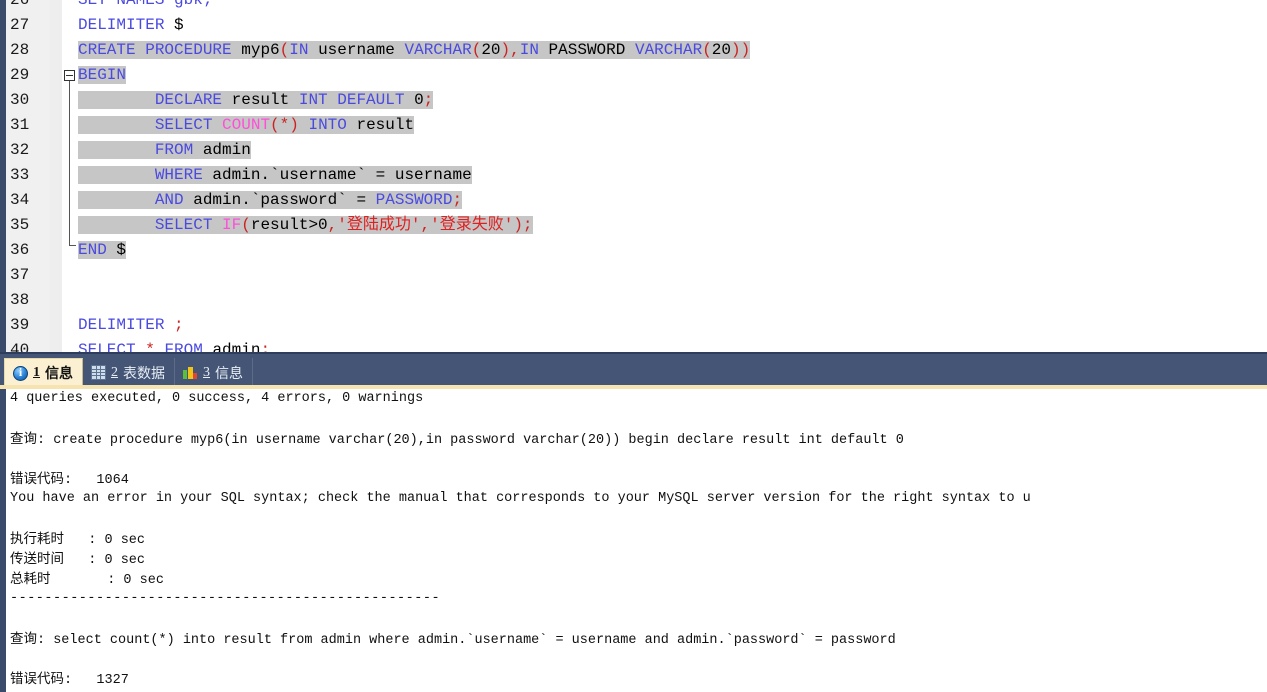  Describe the element at coordinates (20, 373) in the screenshot. I see `info-icon` at that location.